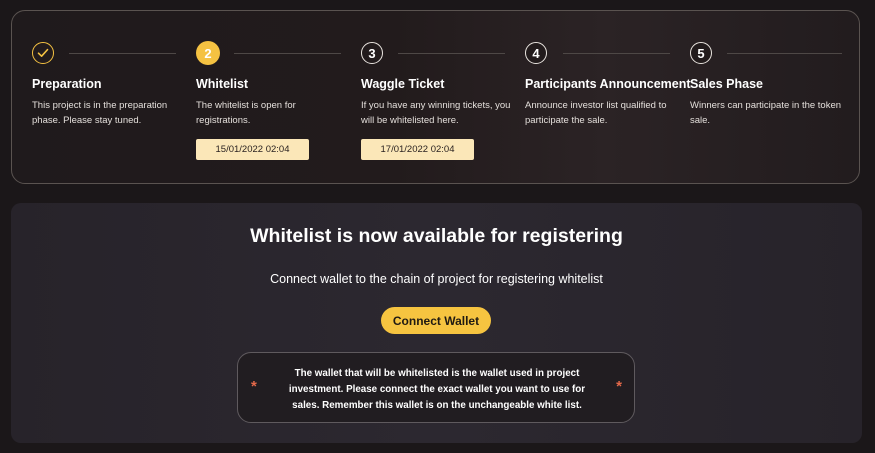 The height and width of the screenshot is (453, 875). Describe the element at coordinates (43, 53) in the screenshot. I see `check-icon` at that location.